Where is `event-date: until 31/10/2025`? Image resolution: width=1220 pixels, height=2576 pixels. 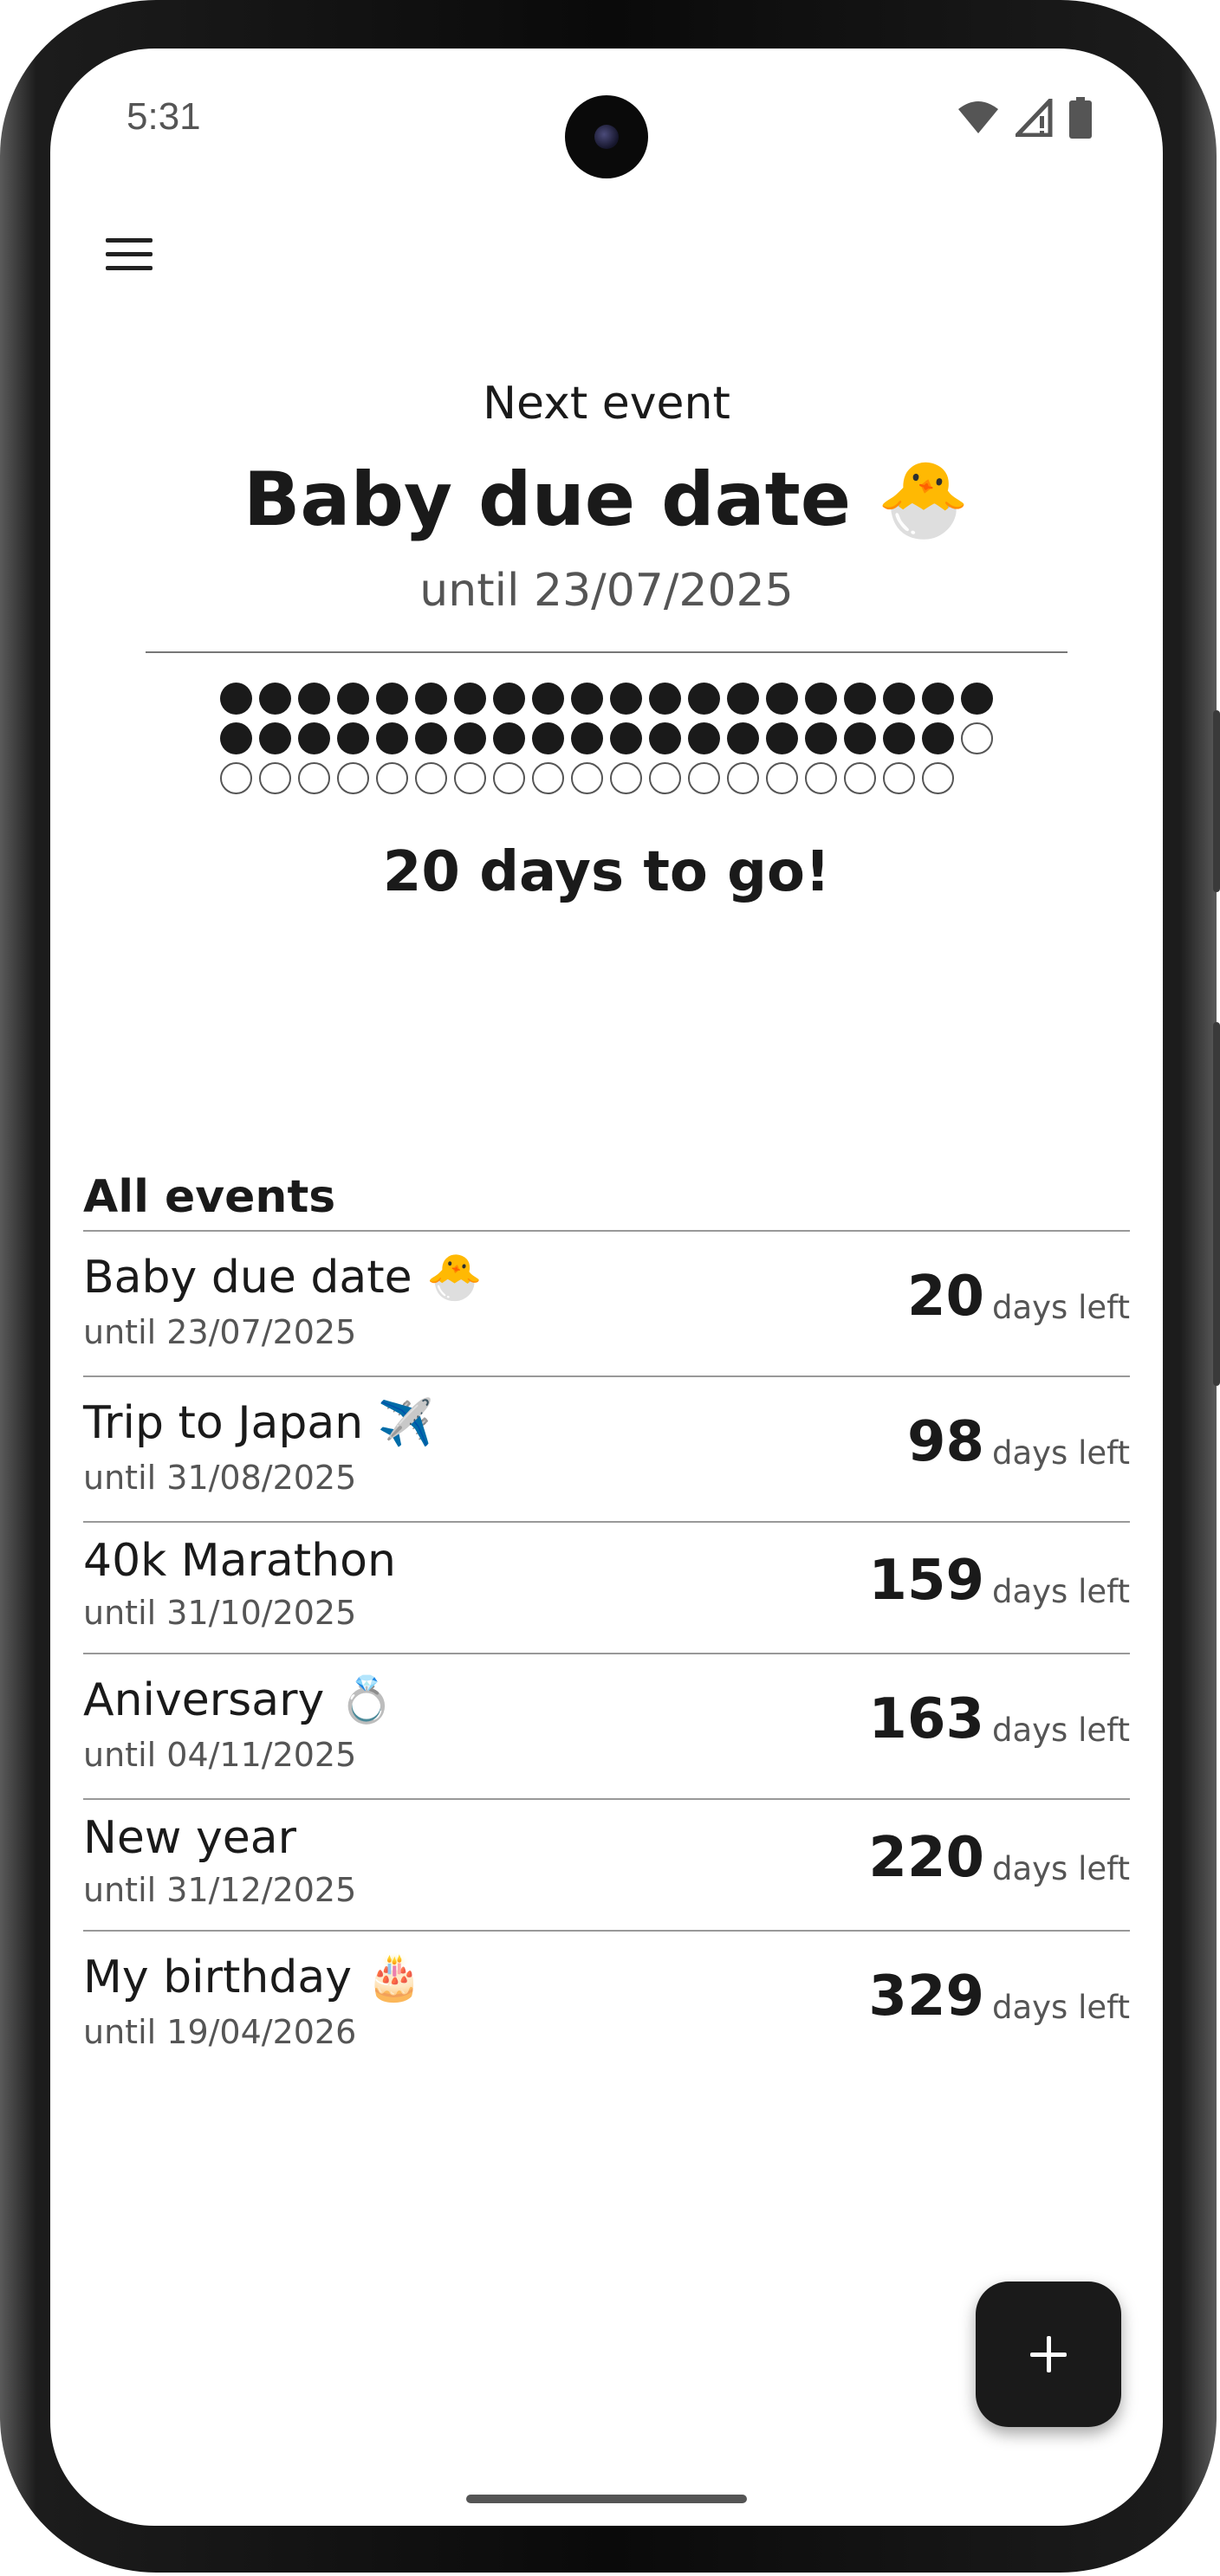 event-date: until 31/10/2025 is located at coordinates (220, 1613).